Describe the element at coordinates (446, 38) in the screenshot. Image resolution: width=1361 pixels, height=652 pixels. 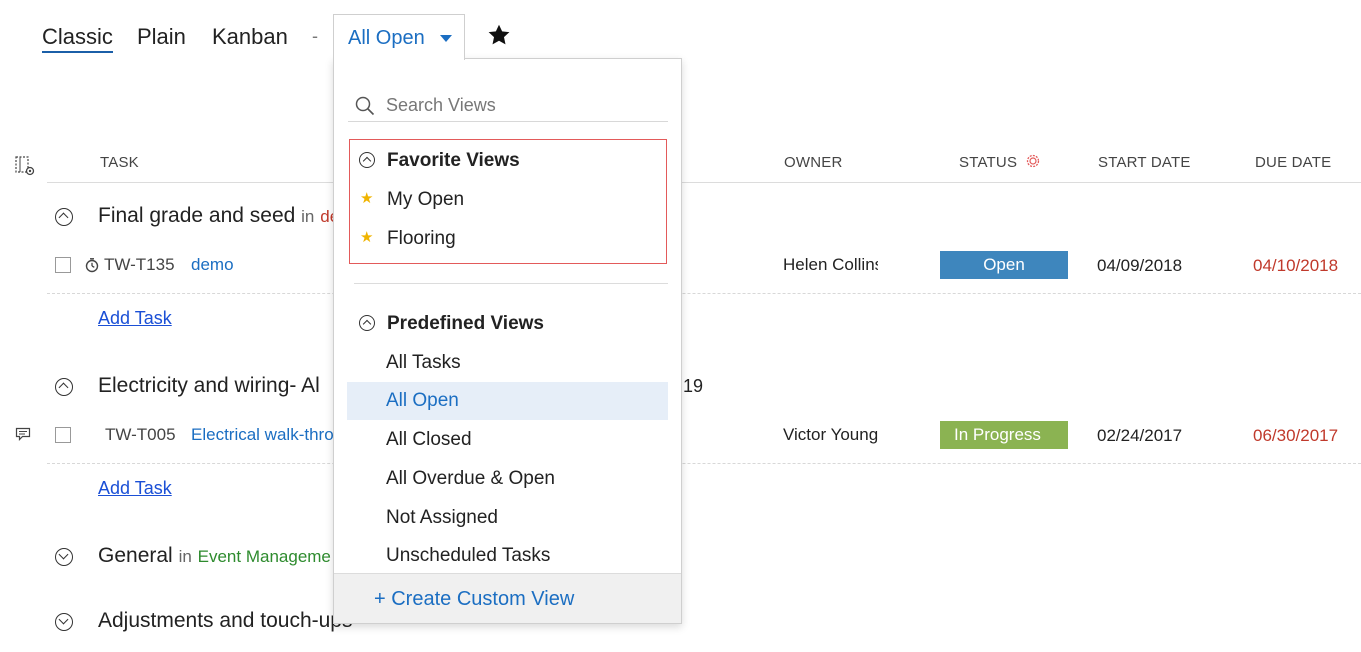
I see `caret-down-icon` at that location.